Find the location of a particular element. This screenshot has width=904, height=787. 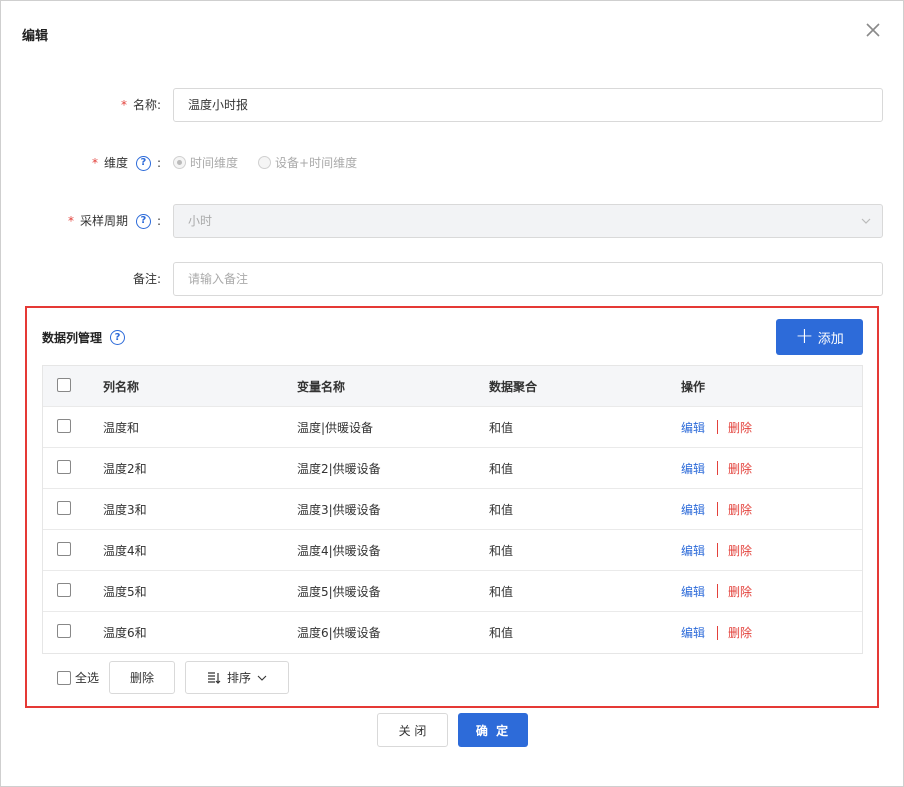

table-row: 温度5和 温度5|供暖设备 和值 编辑 删除 is located at coordinates (452, 591).